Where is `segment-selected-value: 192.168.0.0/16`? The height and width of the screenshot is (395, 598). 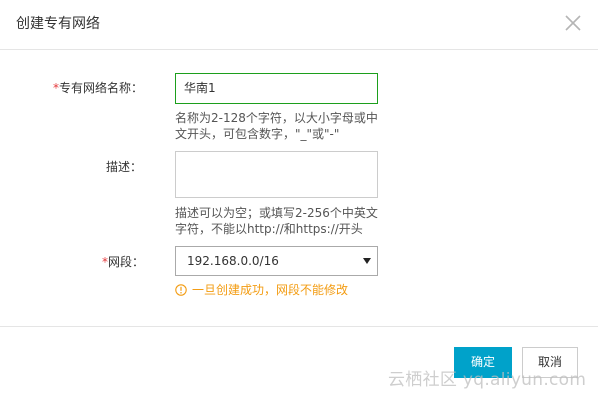 segment-selected-value: 192.168.0.0/16 is located at coordinates (233, 261).